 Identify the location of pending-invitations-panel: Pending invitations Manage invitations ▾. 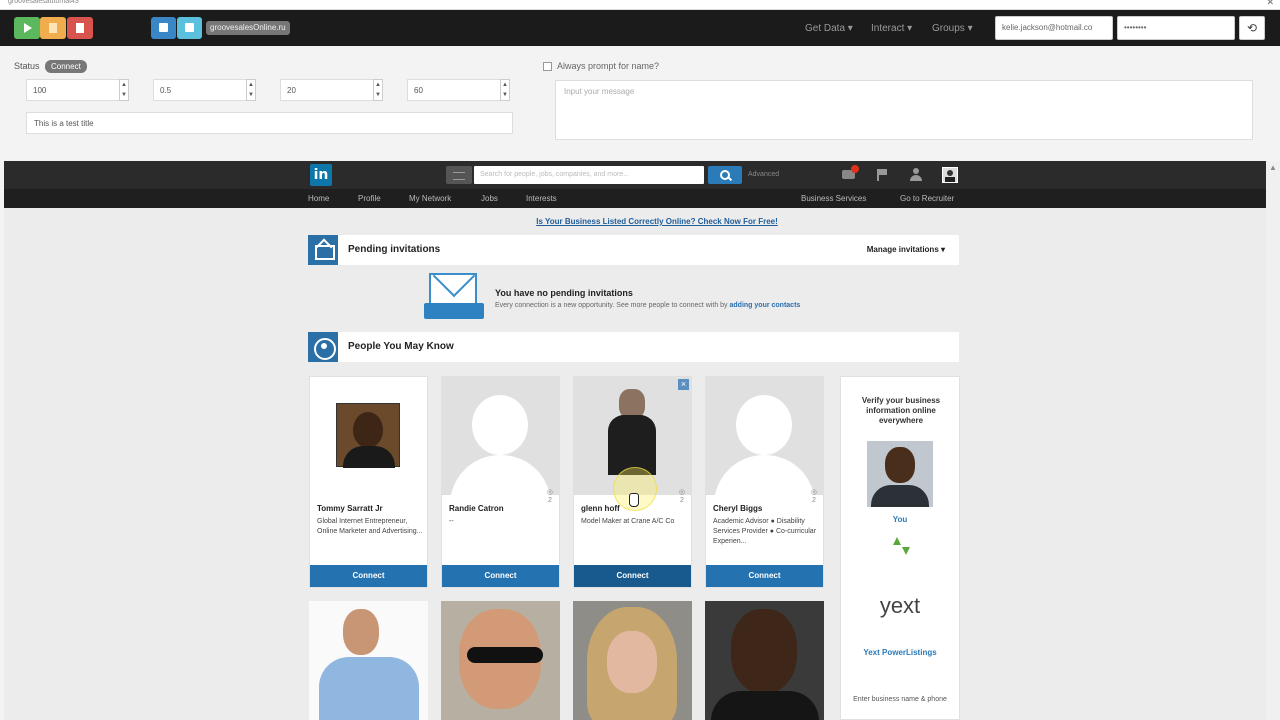
(633, 250).